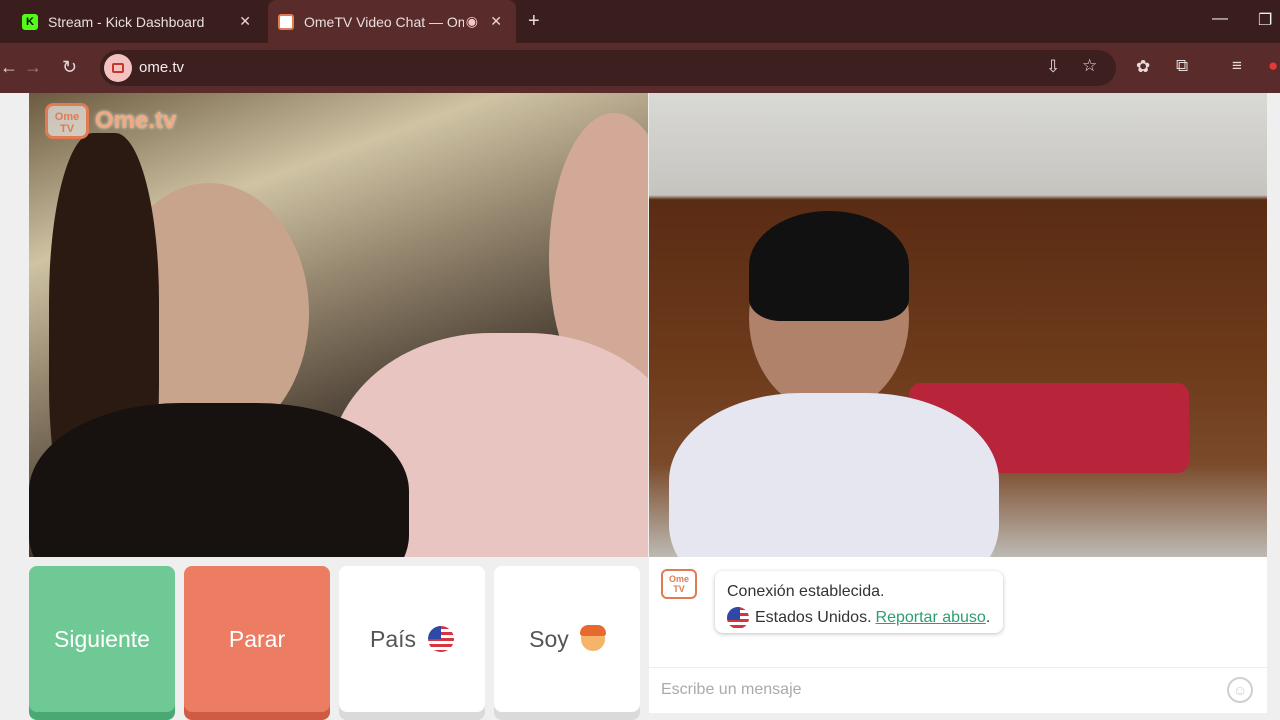 The height and width of the screenshot is (720, 1280). What do you see at coordinates (1265, 20) in the screenshot?
I see `maximize-icon: ❐` at bounding box center [1265, 20].